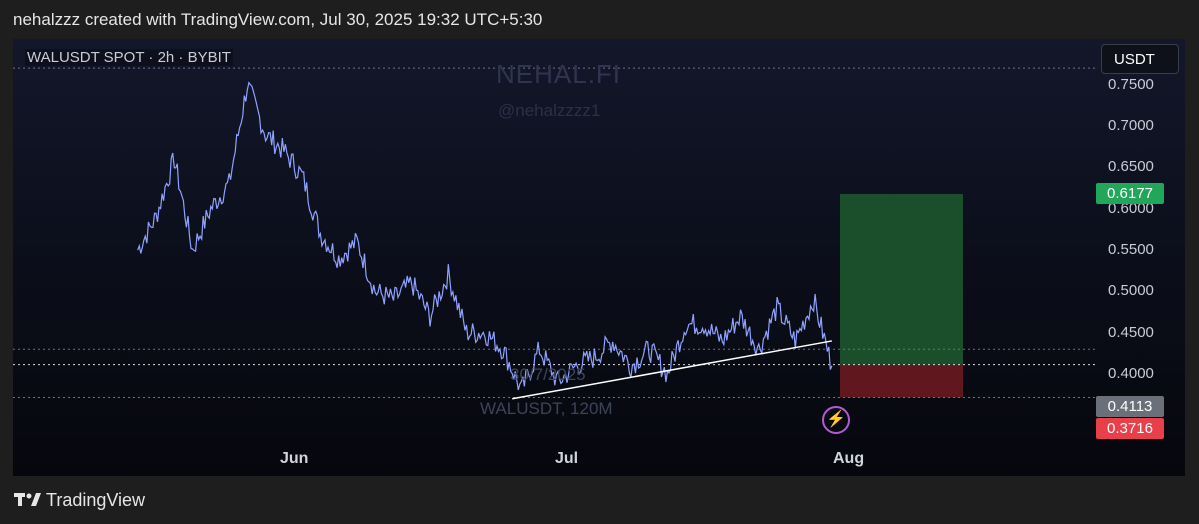 The image size is (1199, 524). What do you see at coordinates (1131, 291) in the screenshot?
I see `y-tick-label: 0.5000` at bounding box center [1131, 291].